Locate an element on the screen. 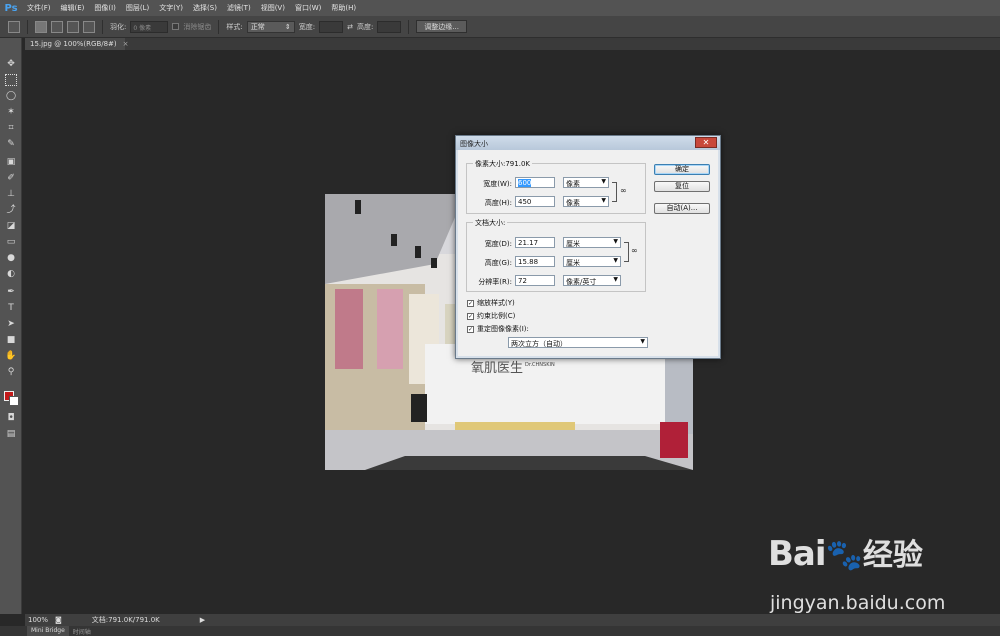 The width and height of the screenshot is (1000, 636). hand-tool-icon: ✋ is located at coordinates (11, 356).